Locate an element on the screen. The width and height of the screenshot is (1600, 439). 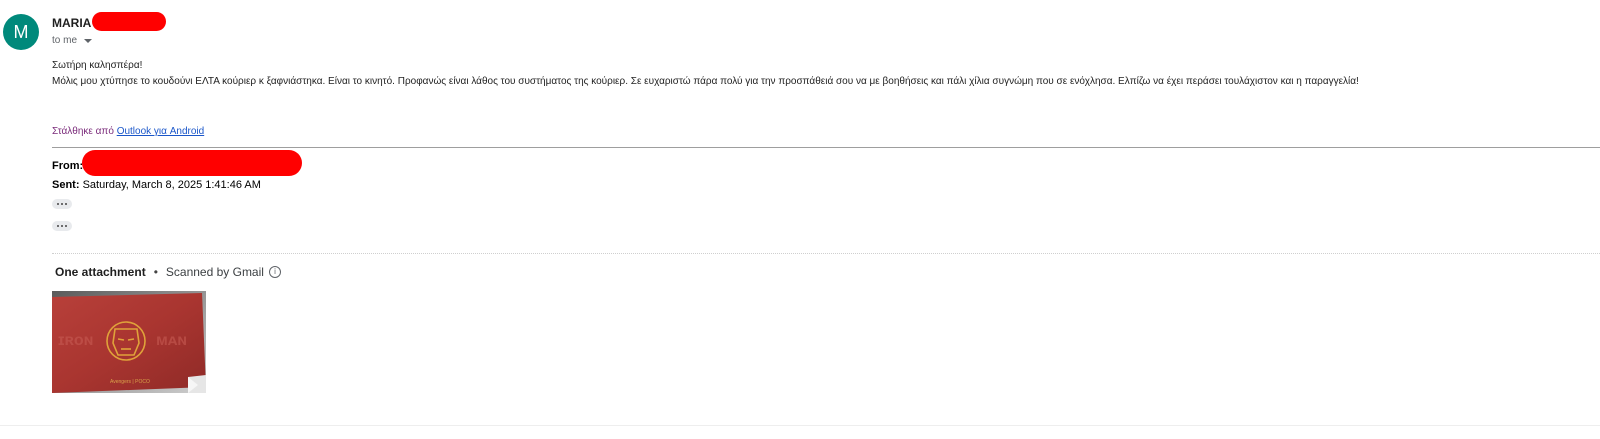
attachments-divider is located at coordinates (826, 253).